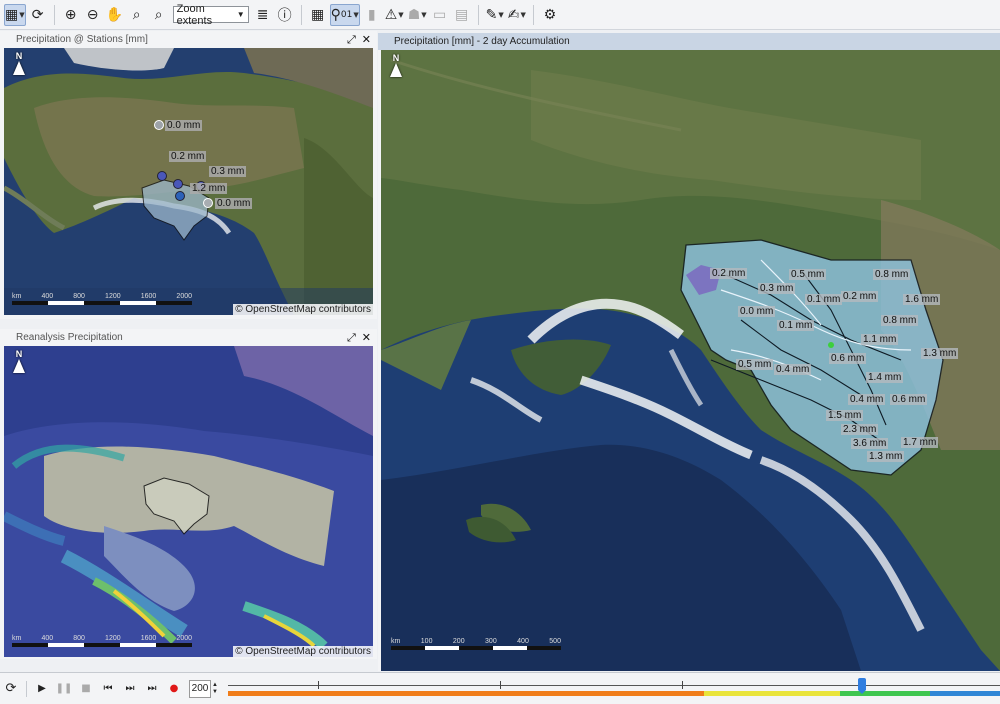  What do you see at coordinates (71, 15) in the screenshot?
I see `zoom-in-icon: ⊕` at bounding box center [71, 15].